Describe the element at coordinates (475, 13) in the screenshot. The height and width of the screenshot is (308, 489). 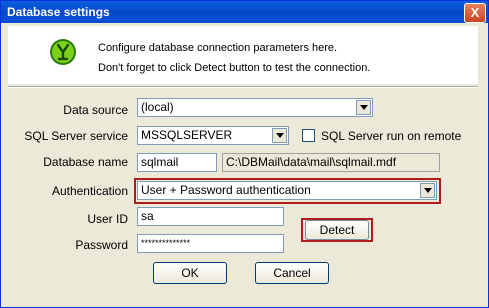
I see `close-button: X` at that location.